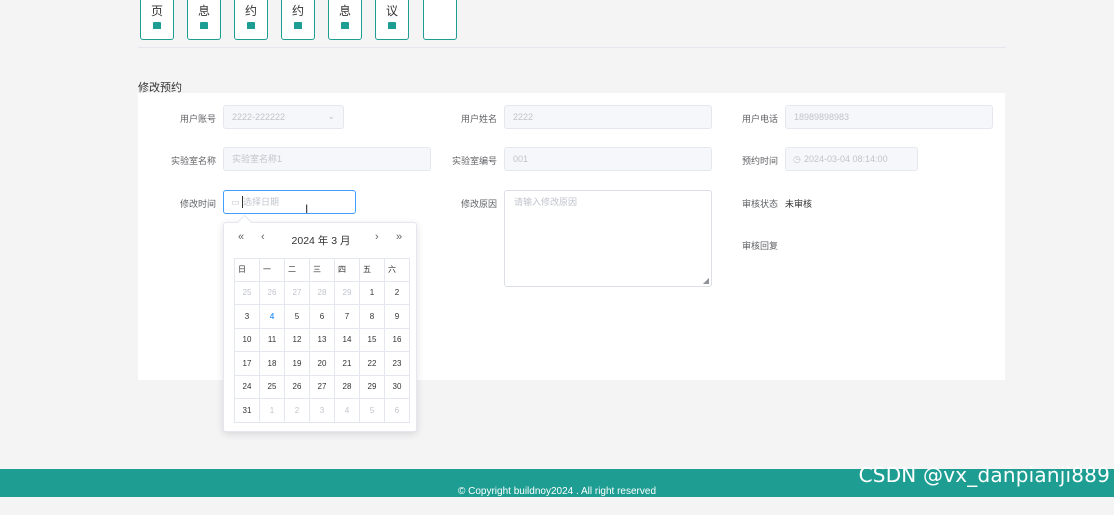 This screenshot has height=515, width=1114. I want to click on weekday-header: 一, so click(272, 270).